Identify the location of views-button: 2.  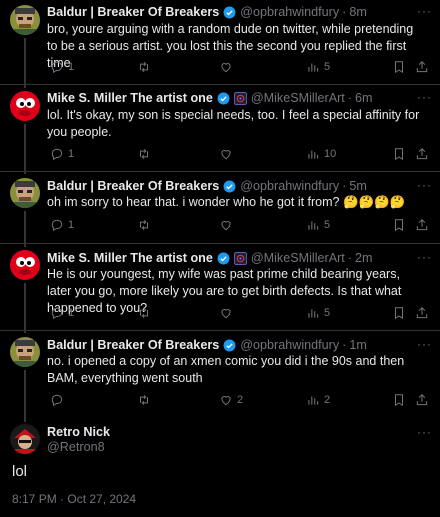
(318, 400).